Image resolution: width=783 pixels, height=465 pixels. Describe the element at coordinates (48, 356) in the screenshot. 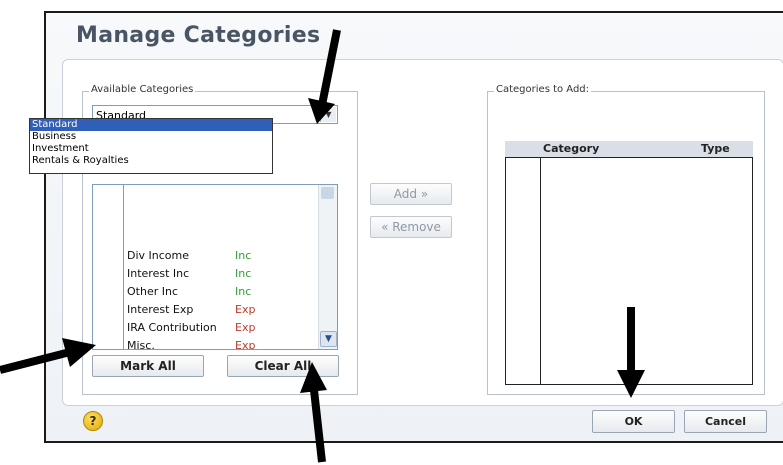

I see `arrow-to-mark-all` at that location.